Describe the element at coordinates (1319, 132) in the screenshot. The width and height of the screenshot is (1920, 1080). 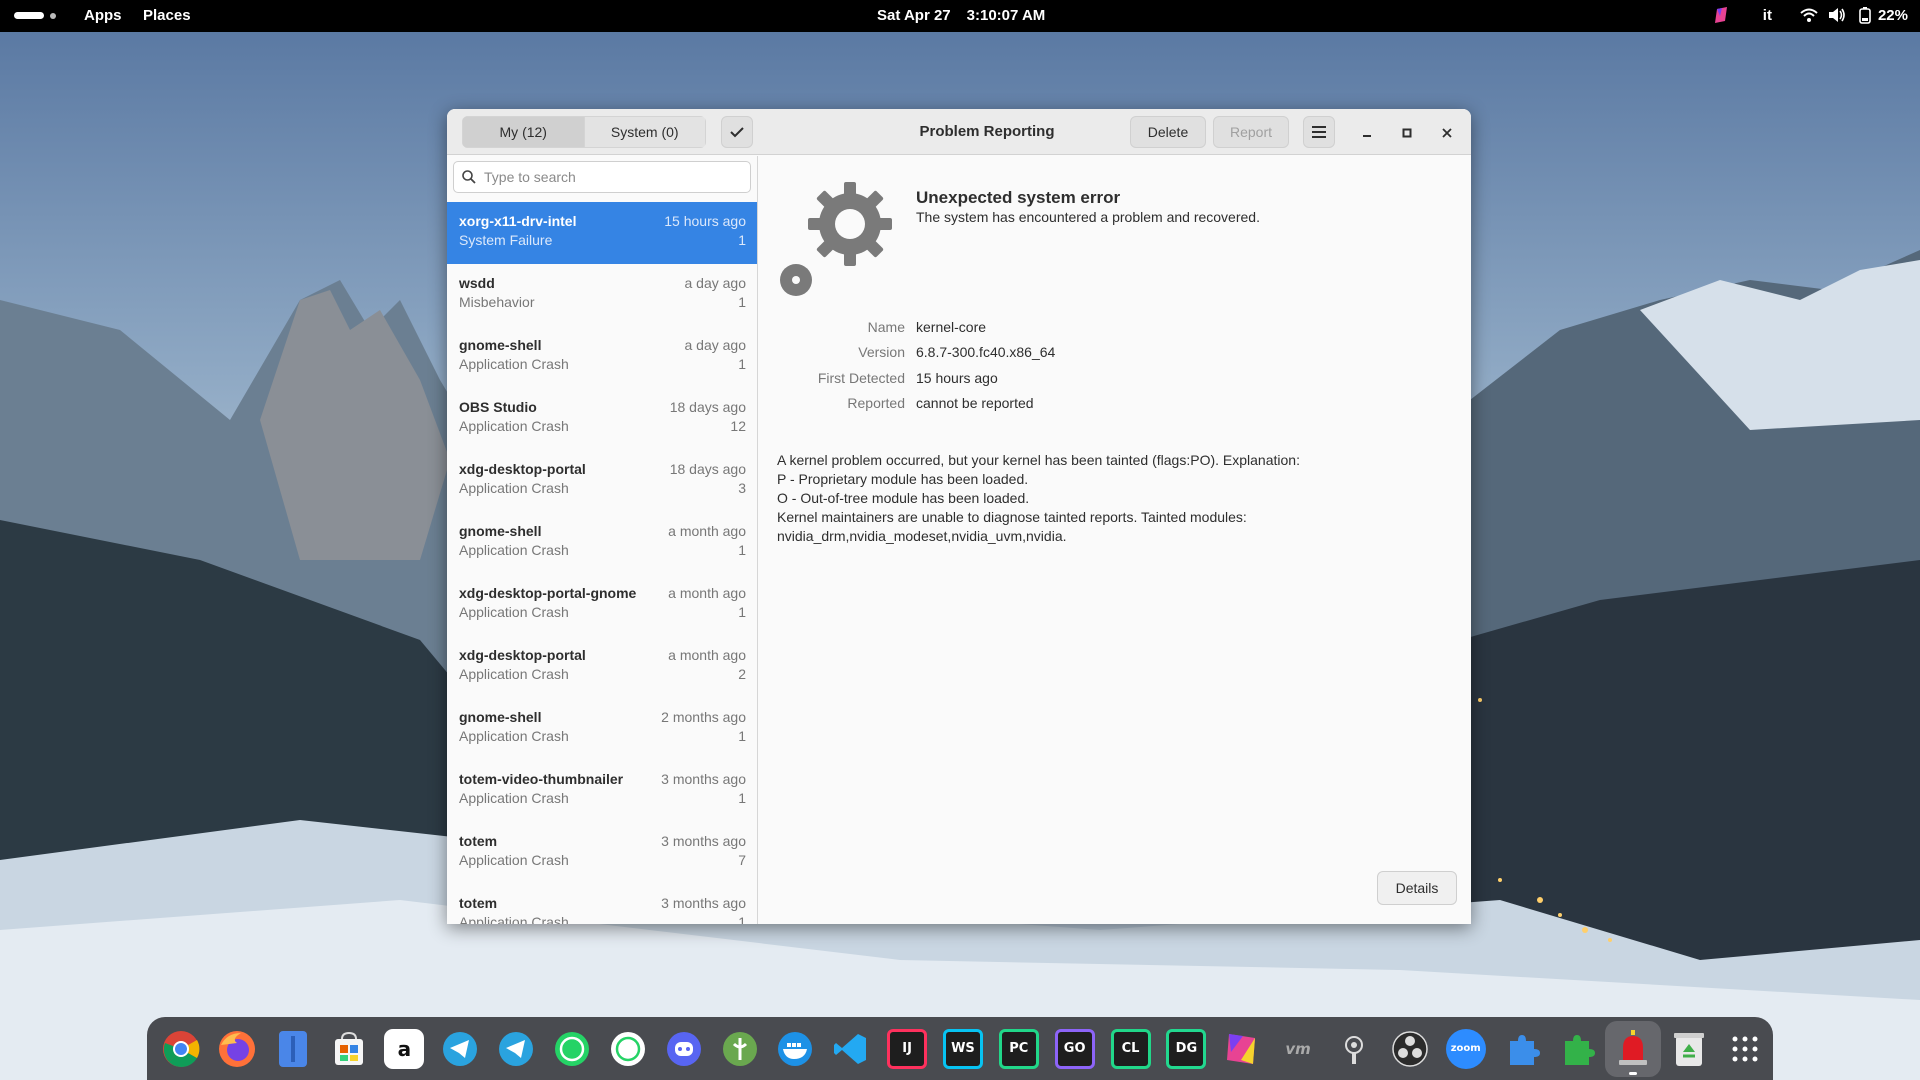
I see `main-menu-button` at that location.